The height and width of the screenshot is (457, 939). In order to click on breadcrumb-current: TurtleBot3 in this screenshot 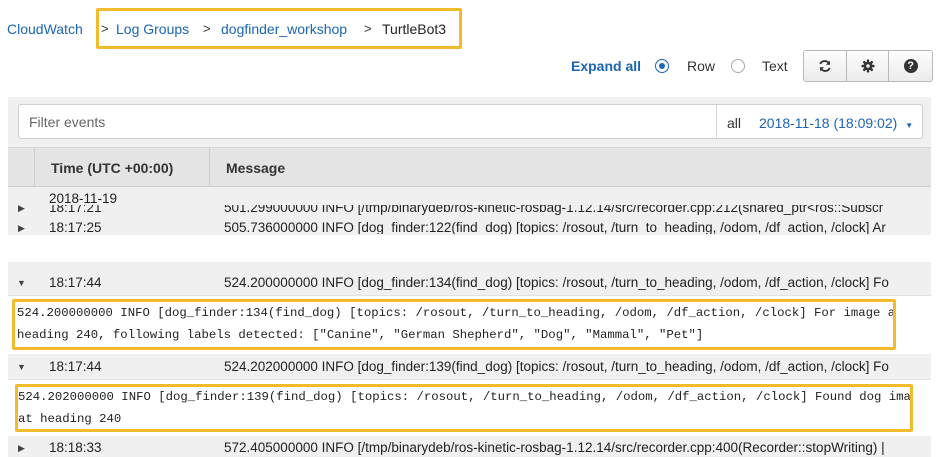, I will do `click(414, 29)`.